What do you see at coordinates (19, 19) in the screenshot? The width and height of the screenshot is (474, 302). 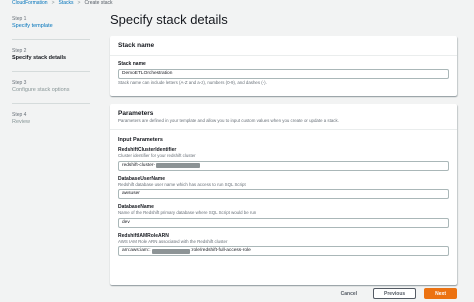 I see `step-number: Step 1` at bounding box center [19, 19].